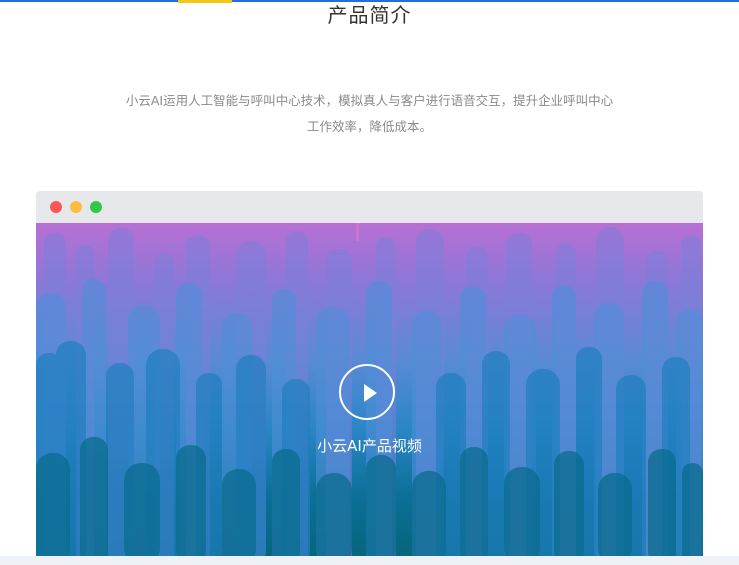  I want to click on section-bottom-divider, so click(369, 560).